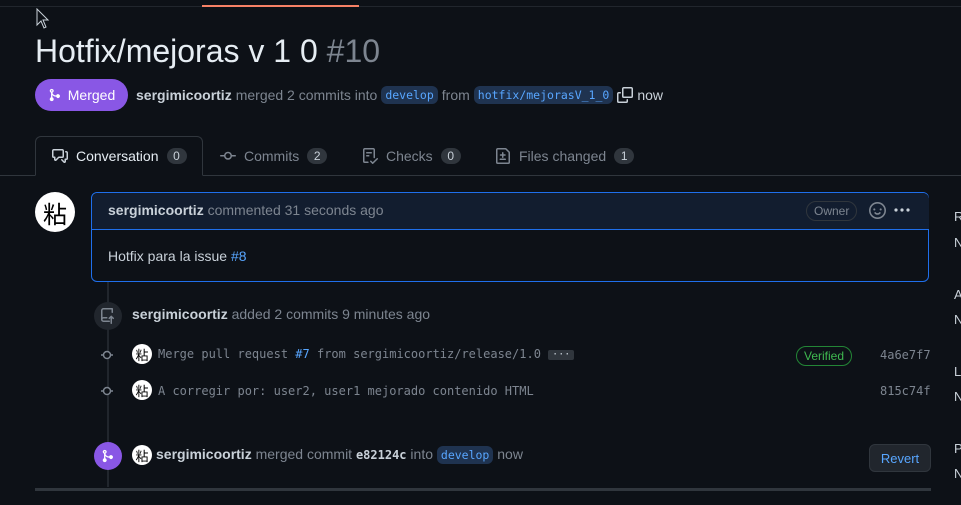  What do you see at coordinates (957, 473) in the screenshot?
I see `sidebar-projects-value: N` at bounding box center [957, 473].